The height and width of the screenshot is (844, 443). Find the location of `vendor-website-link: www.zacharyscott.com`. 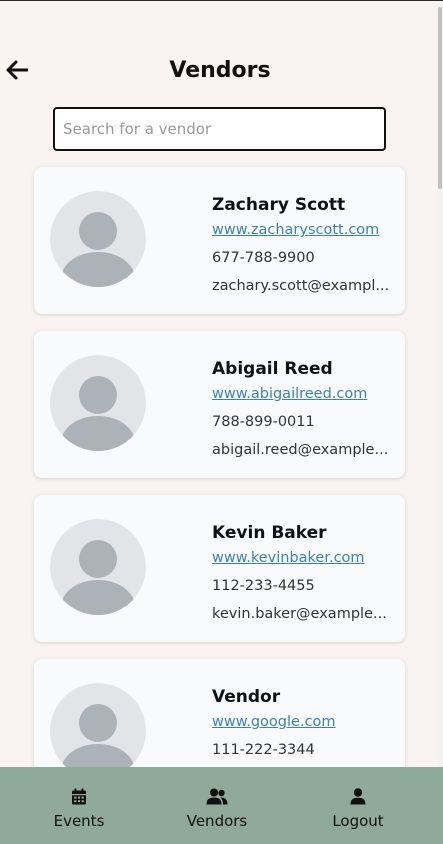

vendor-website-link: www.zacharyscott.com is located at coordinates (304, 233).